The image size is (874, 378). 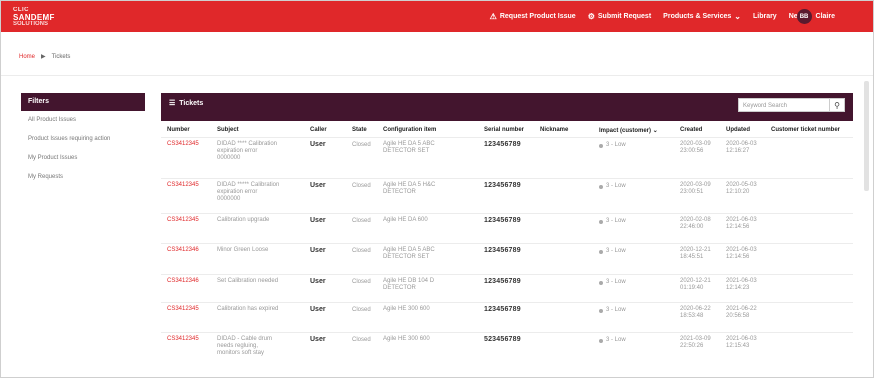 I want to click on keyword-search: Keyword Search ⚲, so click(x=791, y=105).